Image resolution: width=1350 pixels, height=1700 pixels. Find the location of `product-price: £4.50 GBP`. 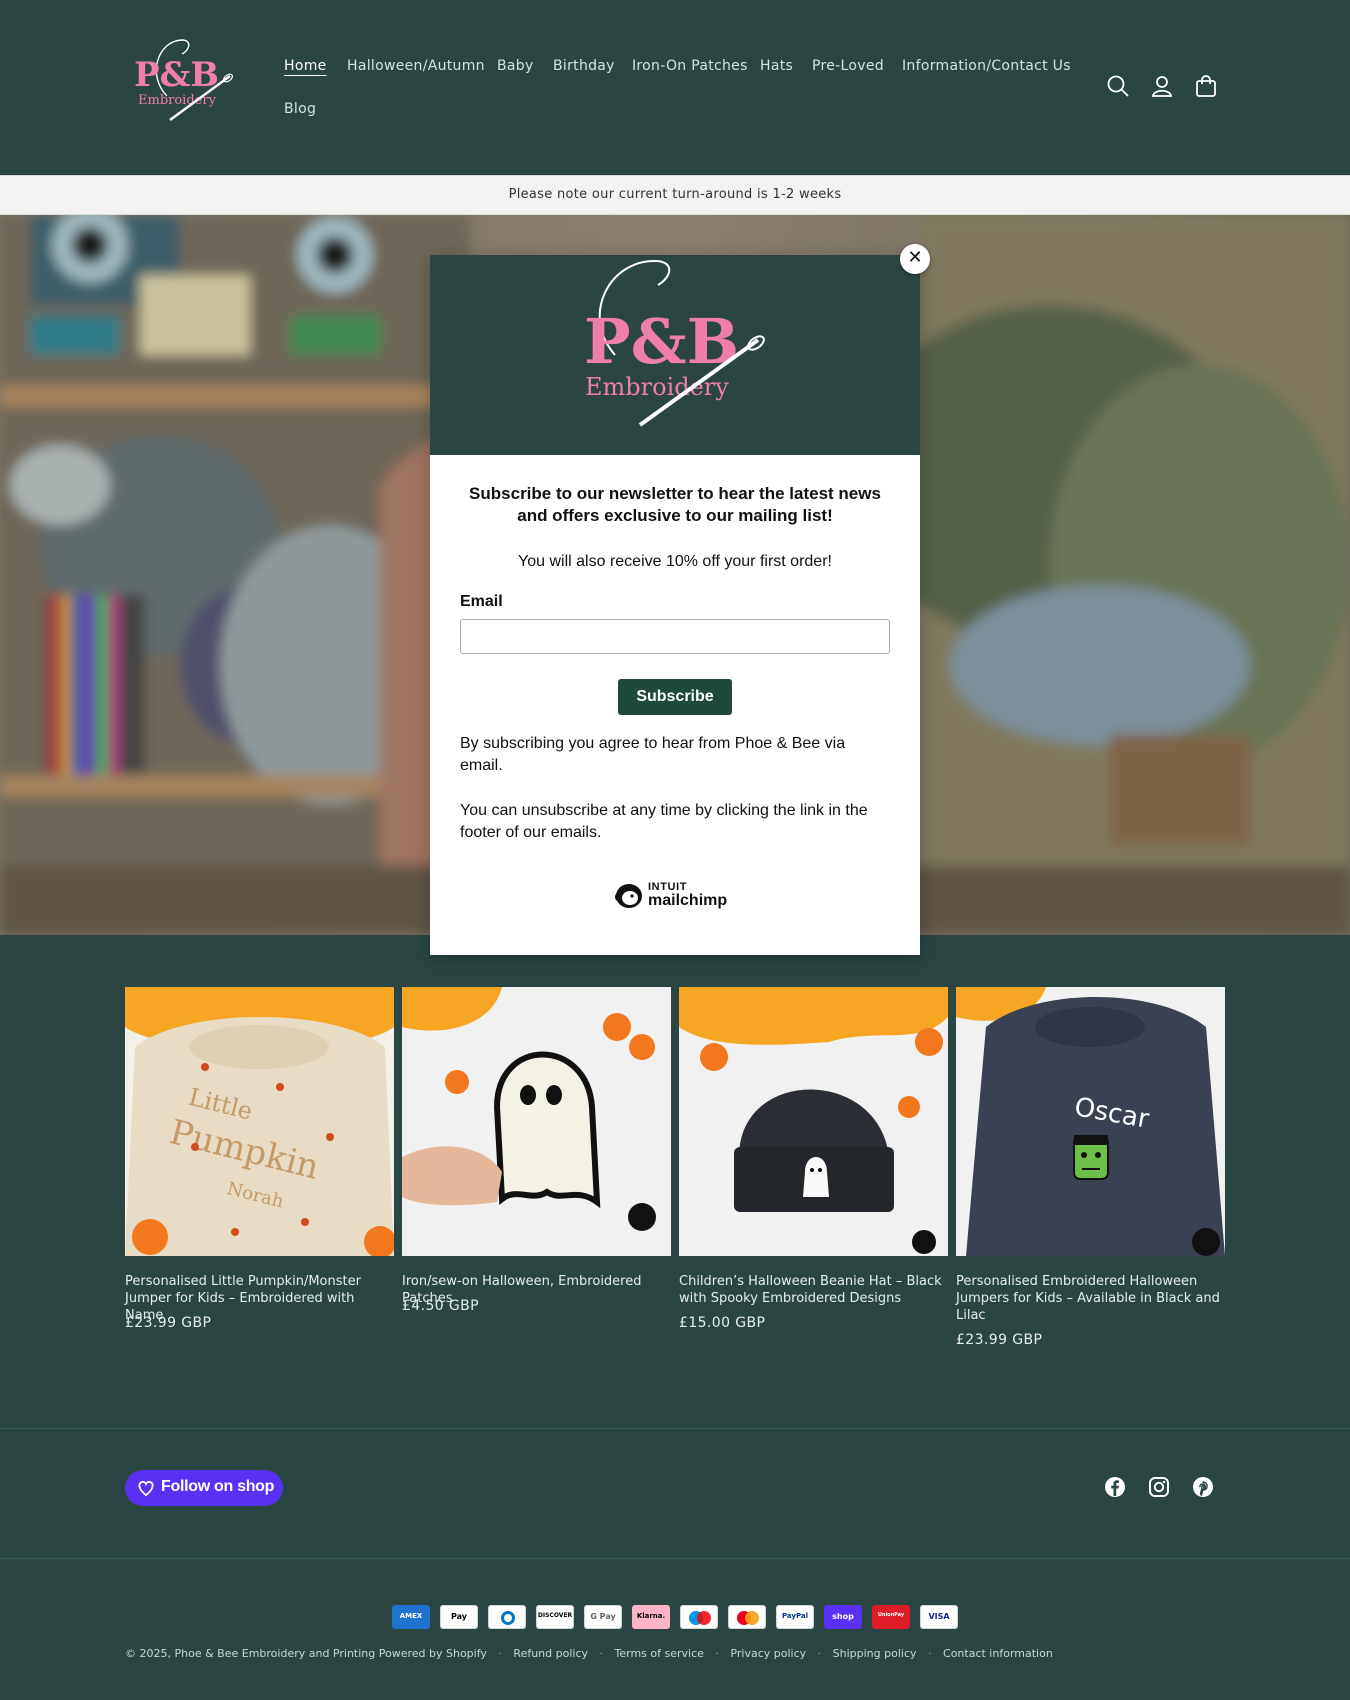

product-price: £4.50 GBP is located at coordinates (441, 1306).